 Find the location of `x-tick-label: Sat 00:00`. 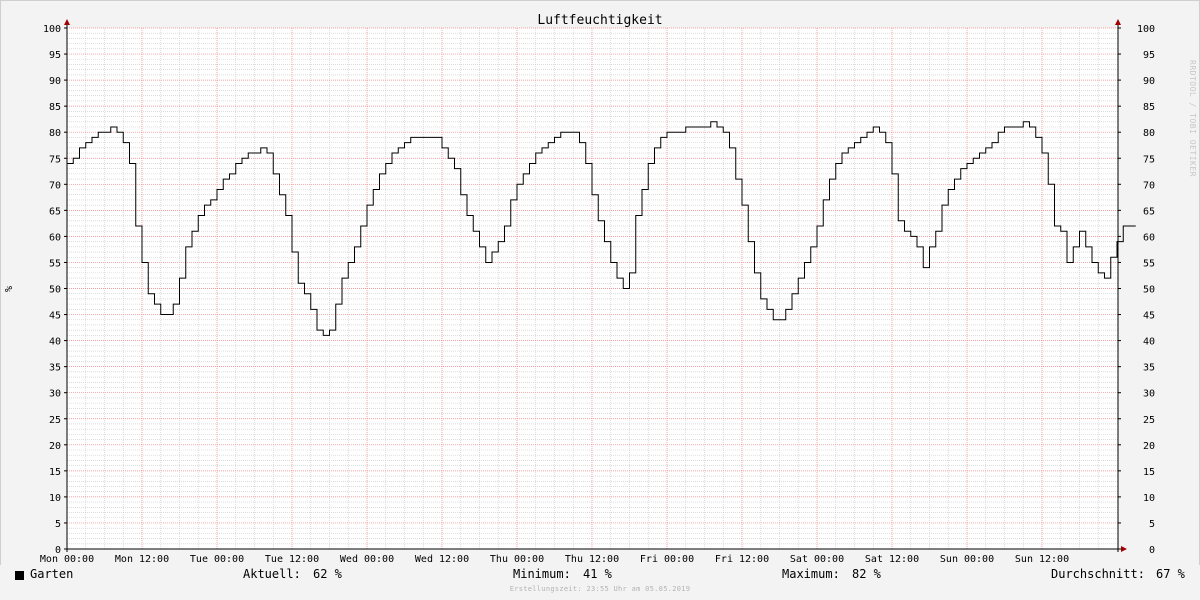

x-tick-label: Sat 00:00 is located at coordinates (817, 559).